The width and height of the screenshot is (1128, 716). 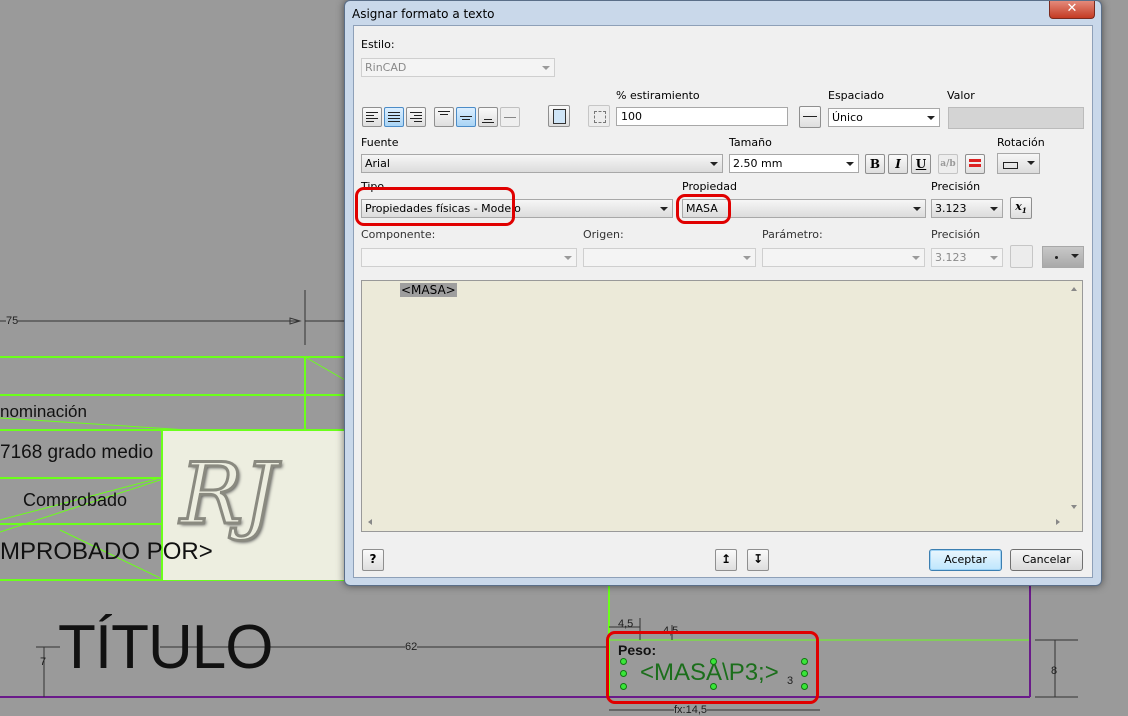 What do you see at coordinates (856, 95) in the screenshot?
I see `espaciado-label: Espaciado` at bounding box center [856, 95].